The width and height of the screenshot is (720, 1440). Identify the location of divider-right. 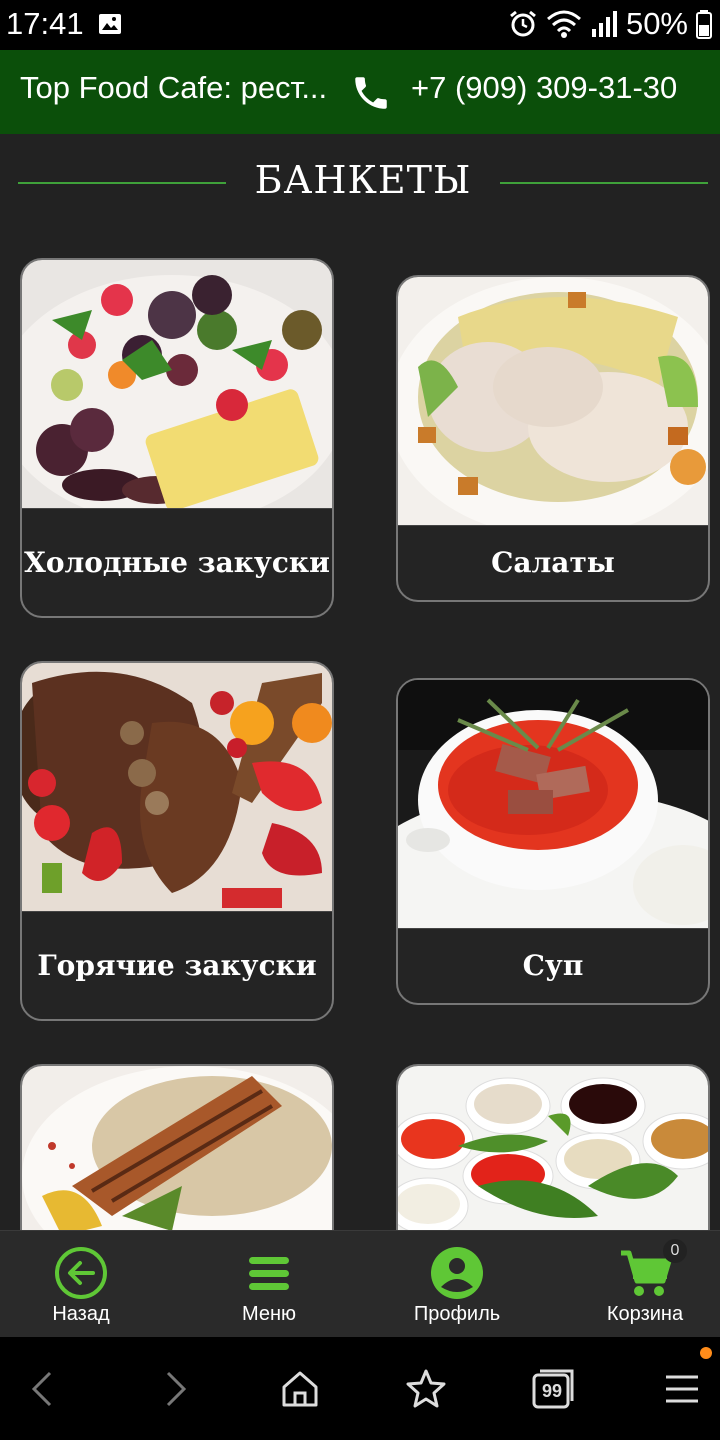
(604, 183).